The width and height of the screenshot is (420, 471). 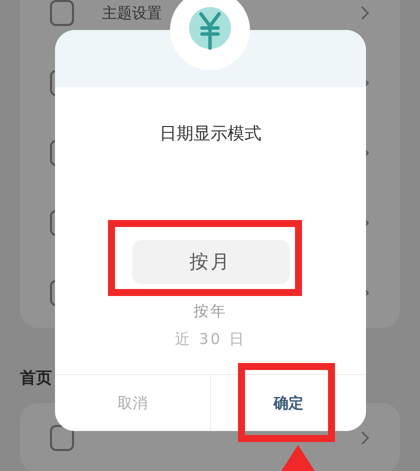 I want to click on cancel-button: 取消, so click(x=133, y=403).